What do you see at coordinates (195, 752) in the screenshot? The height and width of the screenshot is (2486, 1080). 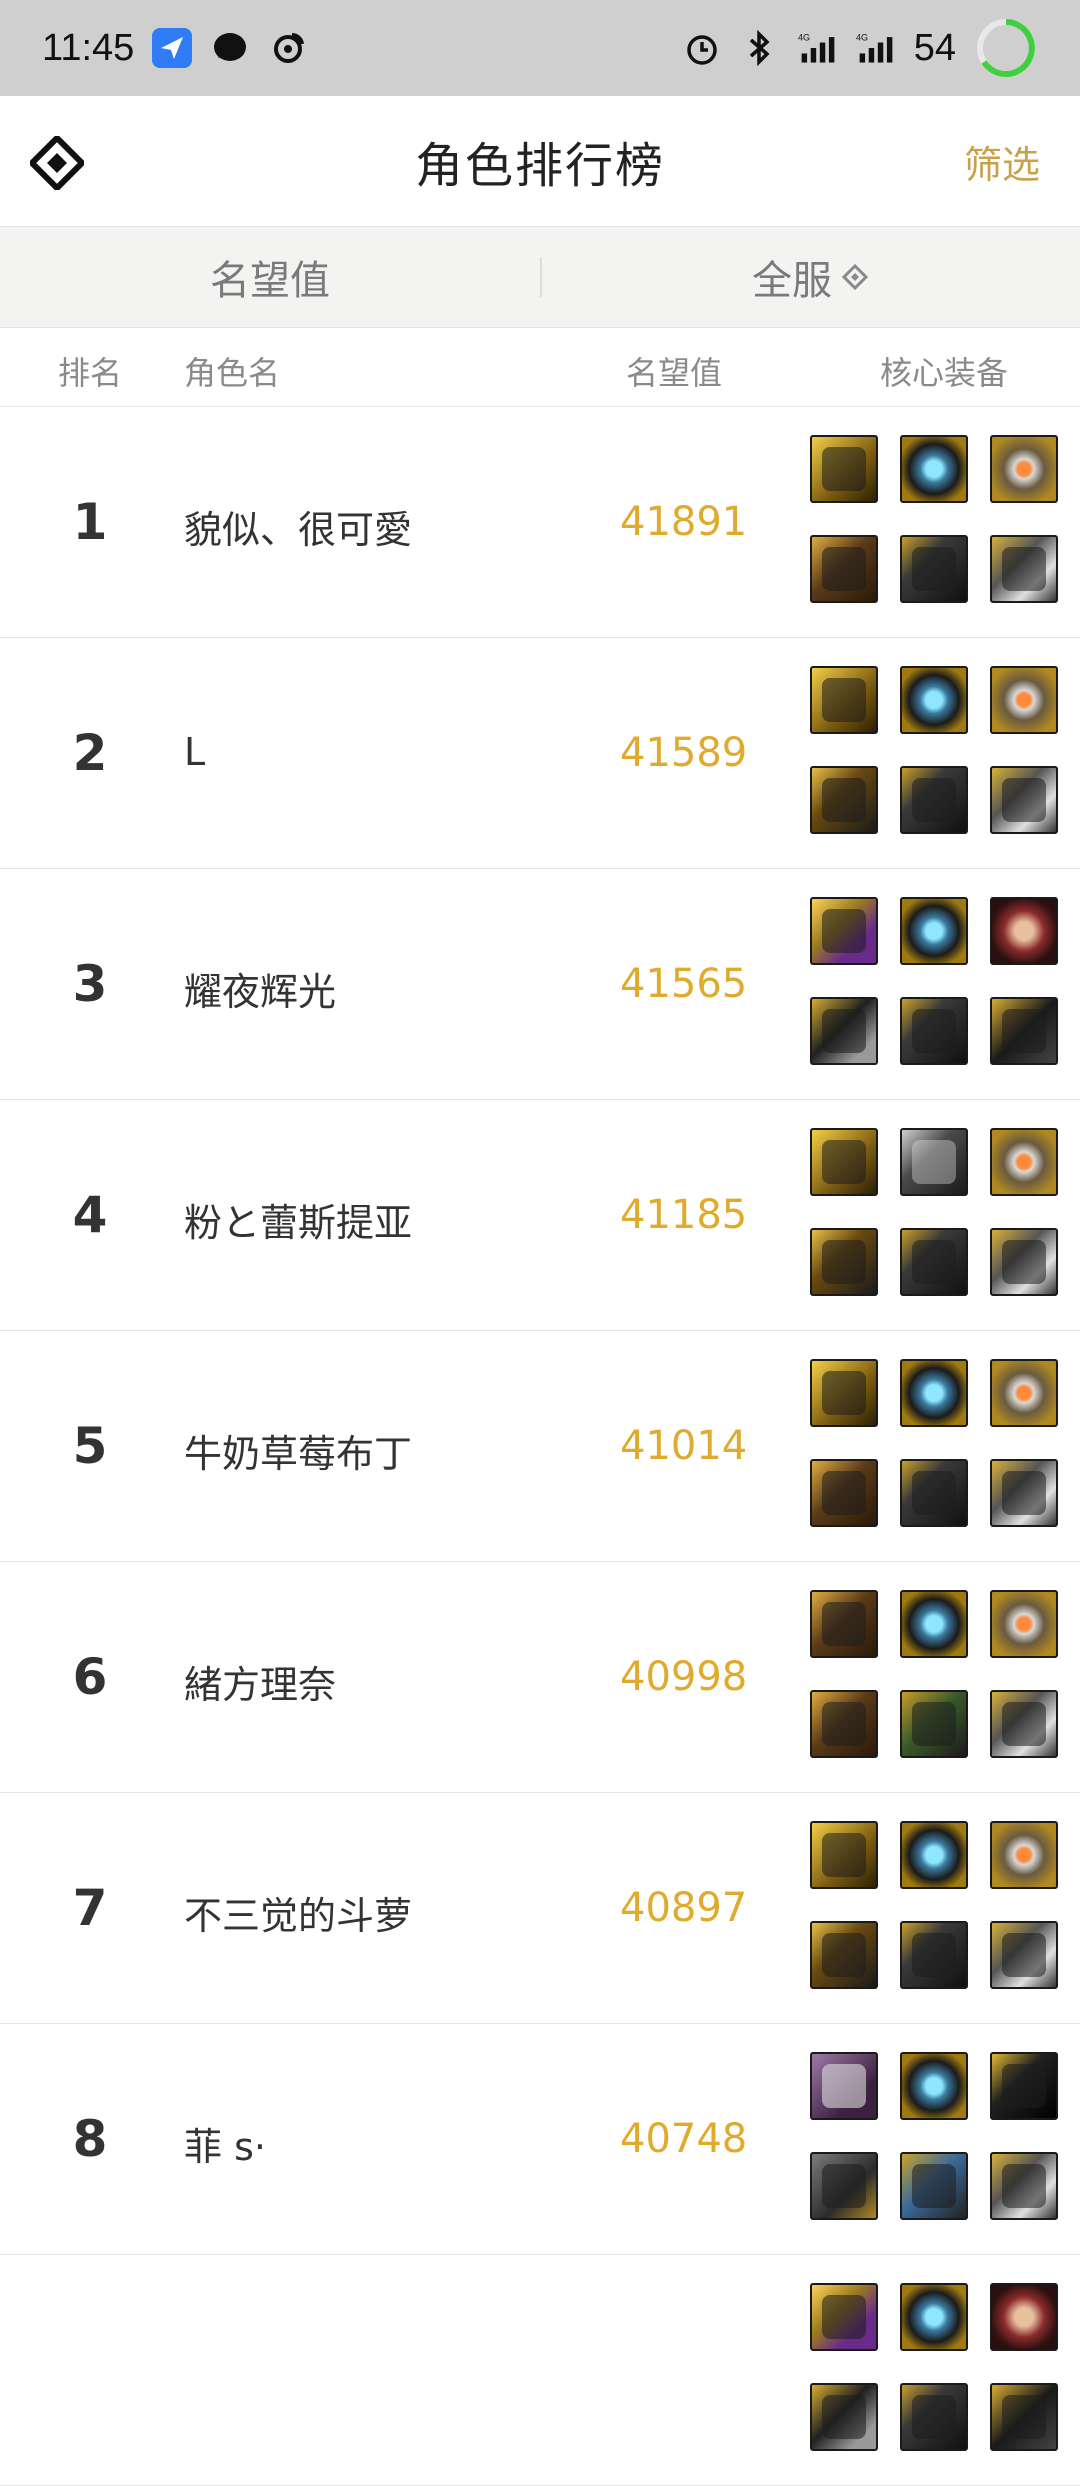 I see `character-name: L` at bounding box center [195, 752].